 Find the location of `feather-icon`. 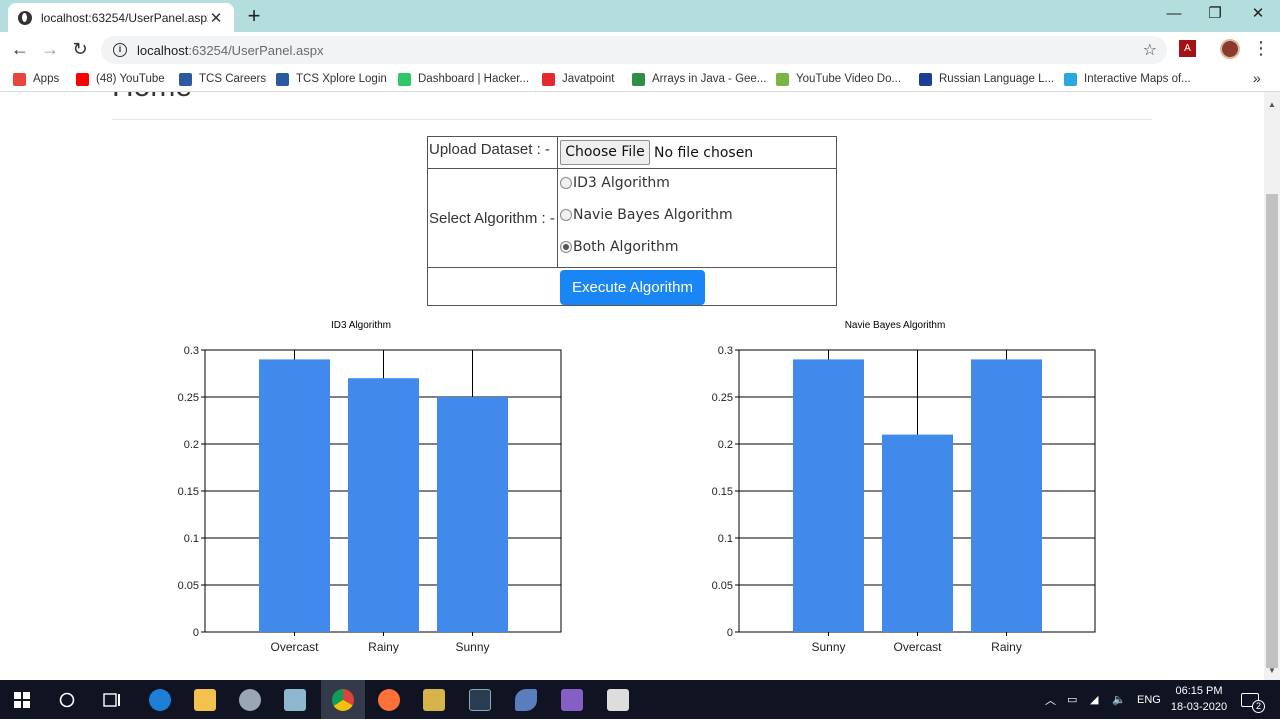

feather-icon is located at coordinates (526, 699).